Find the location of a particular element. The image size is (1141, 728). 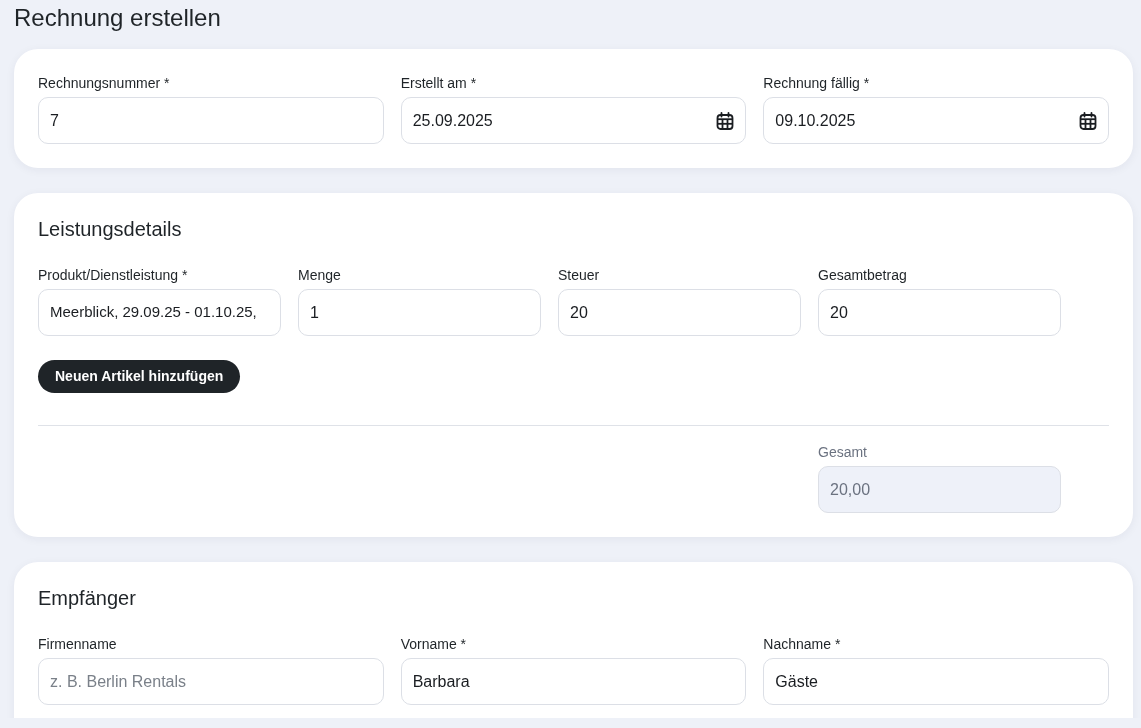

field-label: Gesamt is located at coordinates (843, 452).